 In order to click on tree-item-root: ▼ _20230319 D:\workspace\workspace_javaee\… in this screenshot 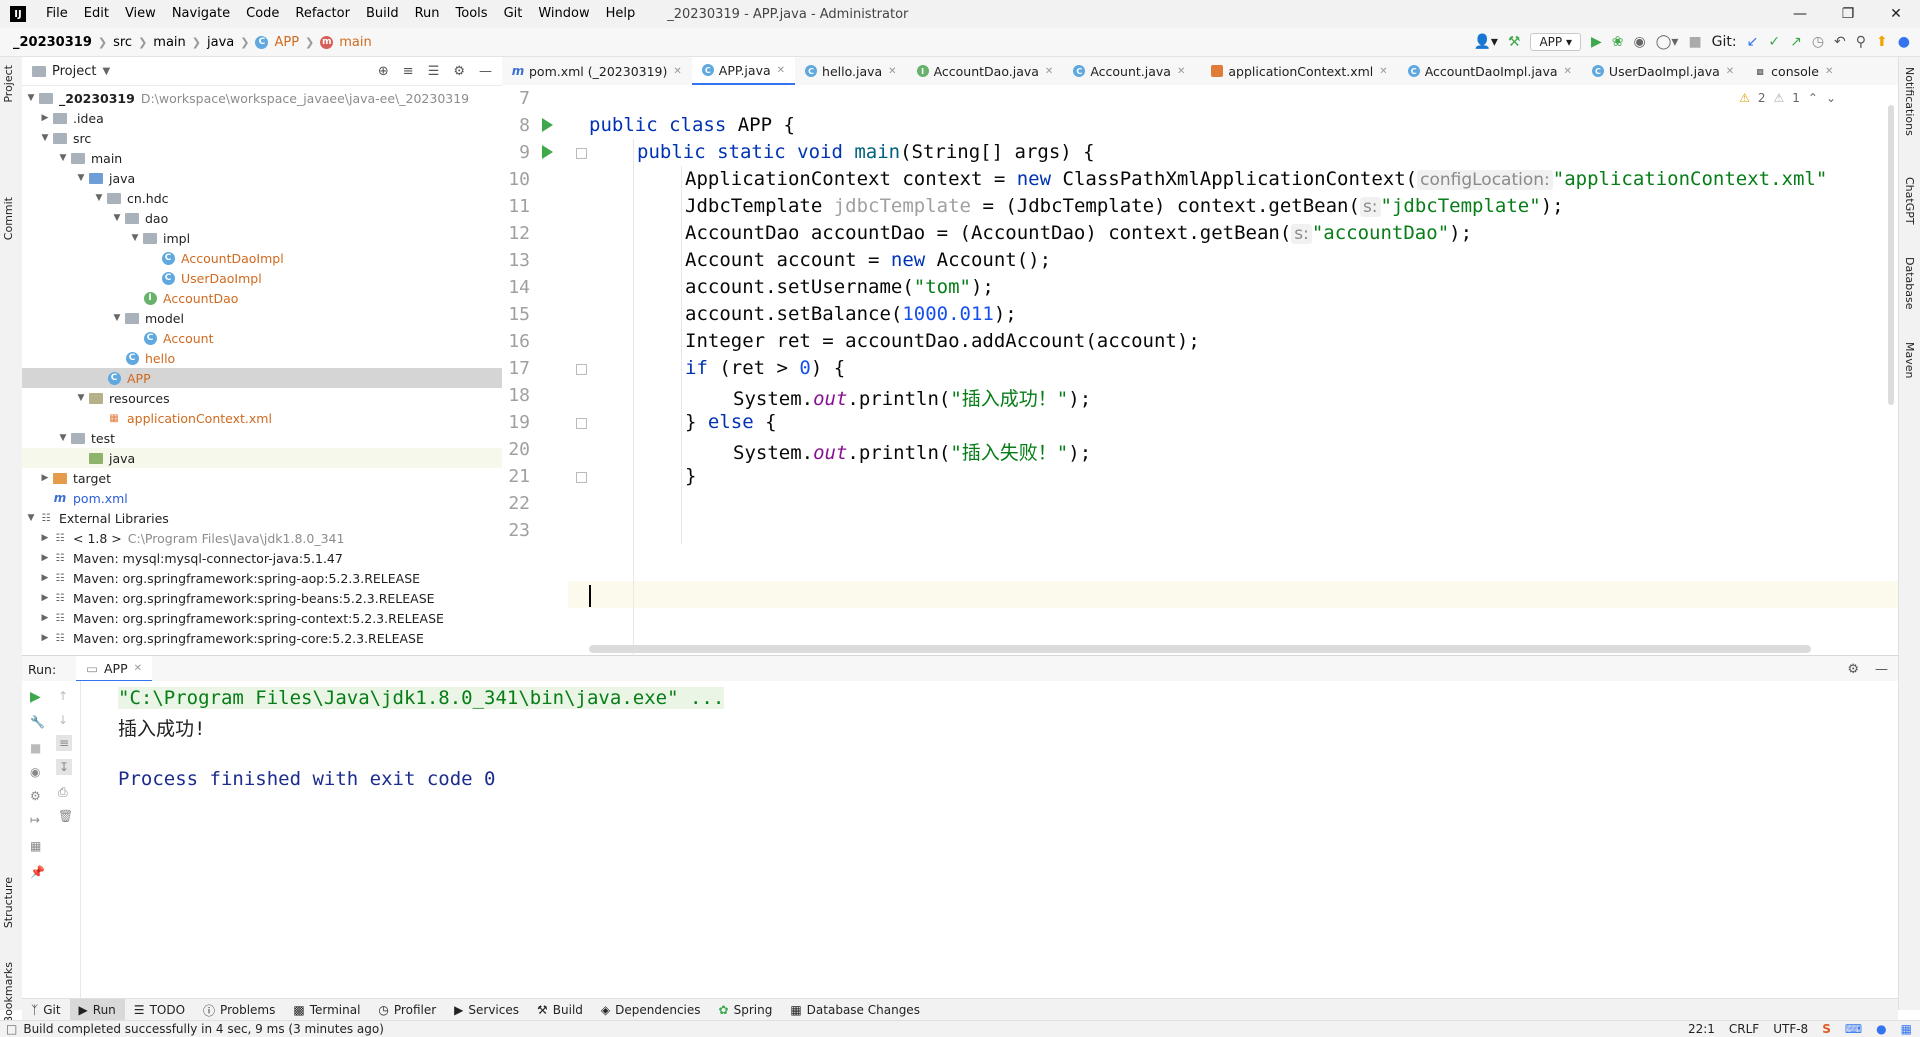, I will do `click(262, 98)`.